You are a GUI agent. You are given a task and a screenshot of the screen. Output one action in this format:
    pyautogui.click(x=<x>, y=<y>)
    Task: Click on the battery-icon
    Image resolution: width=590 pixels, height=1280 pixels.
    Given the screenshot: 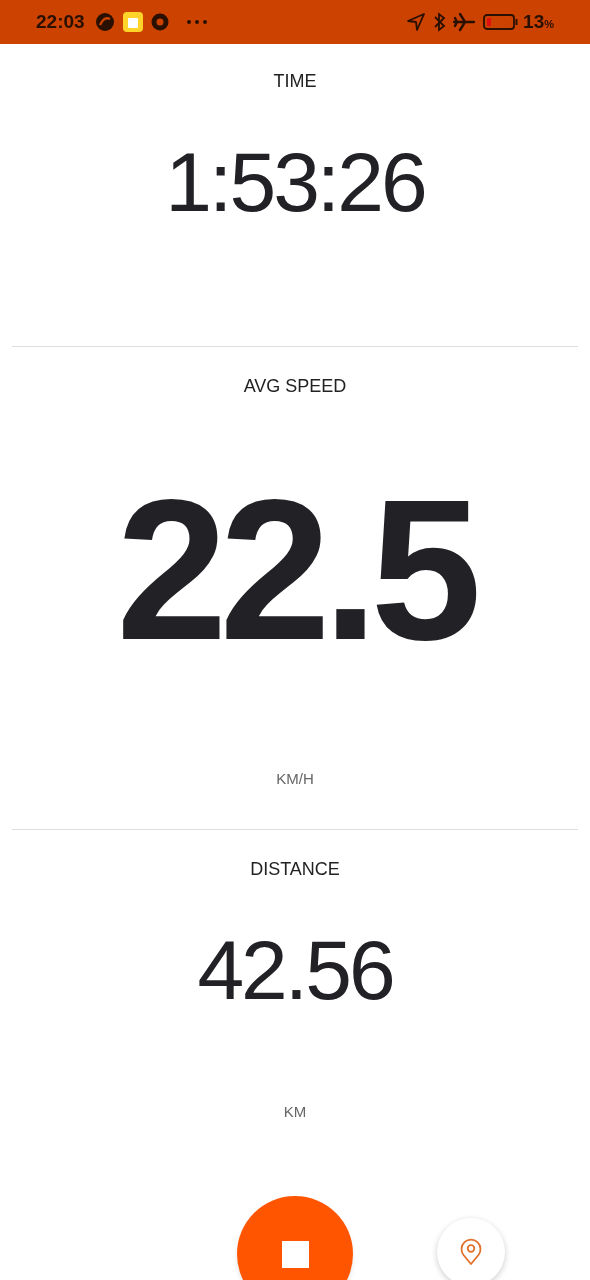 What is the action you would take?
    pyautogui.click(x=501, y=22)
    